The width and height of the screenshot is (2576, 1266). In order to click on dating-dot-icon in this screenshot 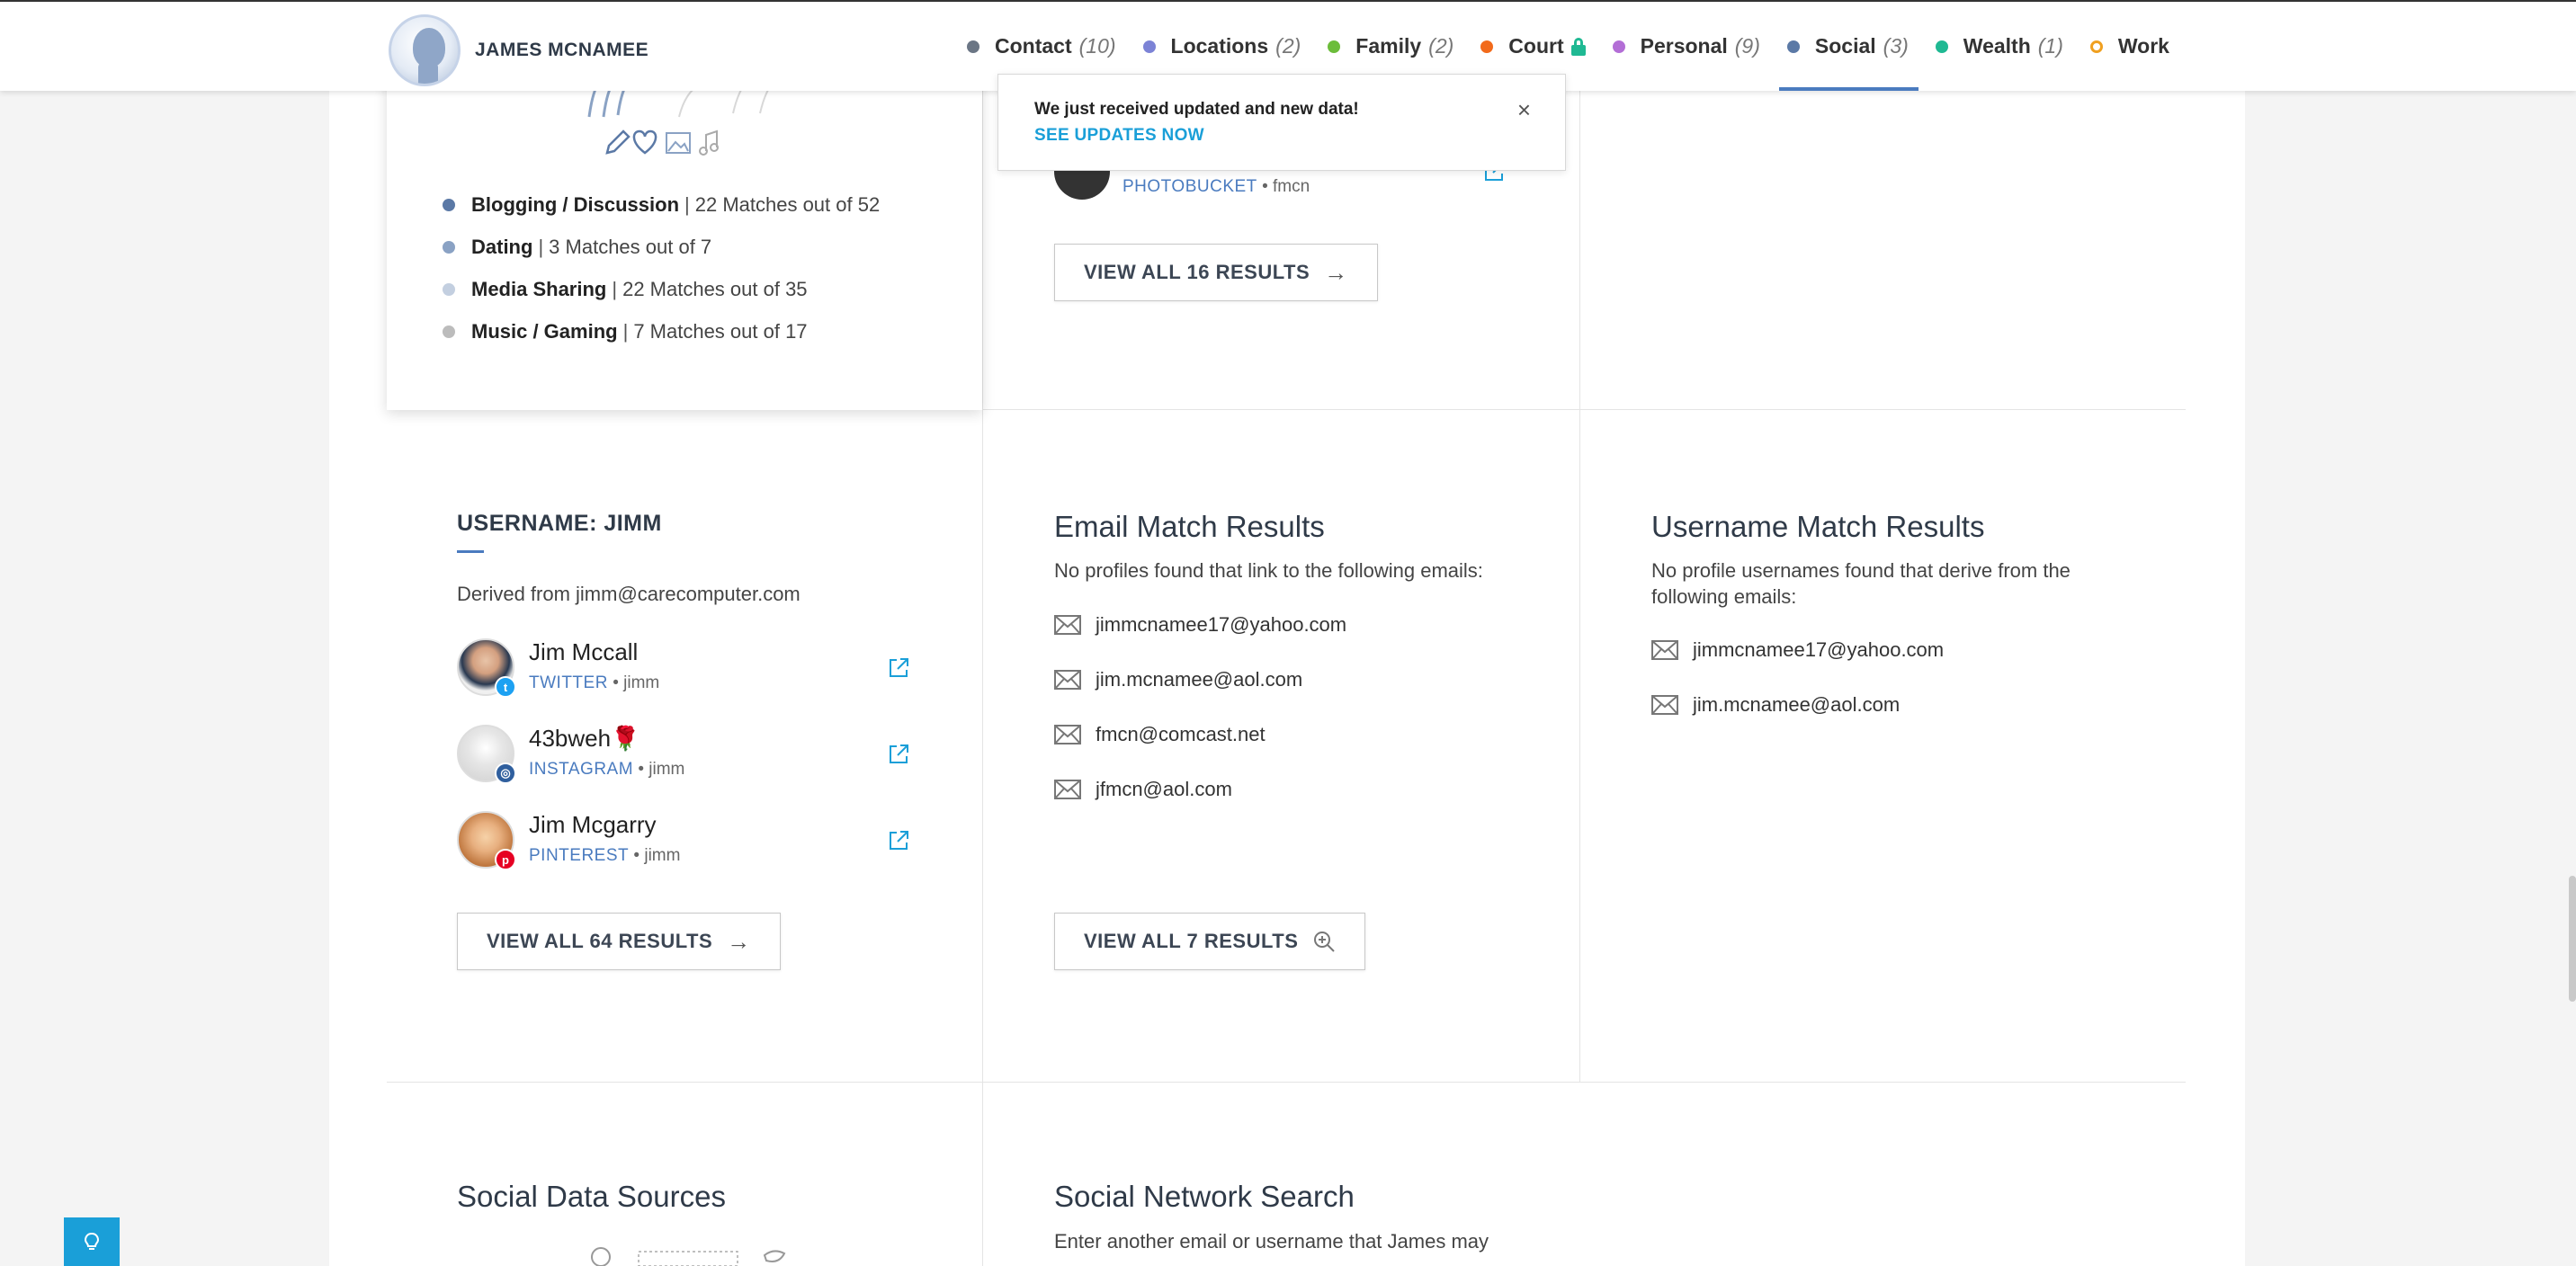, I will do `click(449, 247)`.